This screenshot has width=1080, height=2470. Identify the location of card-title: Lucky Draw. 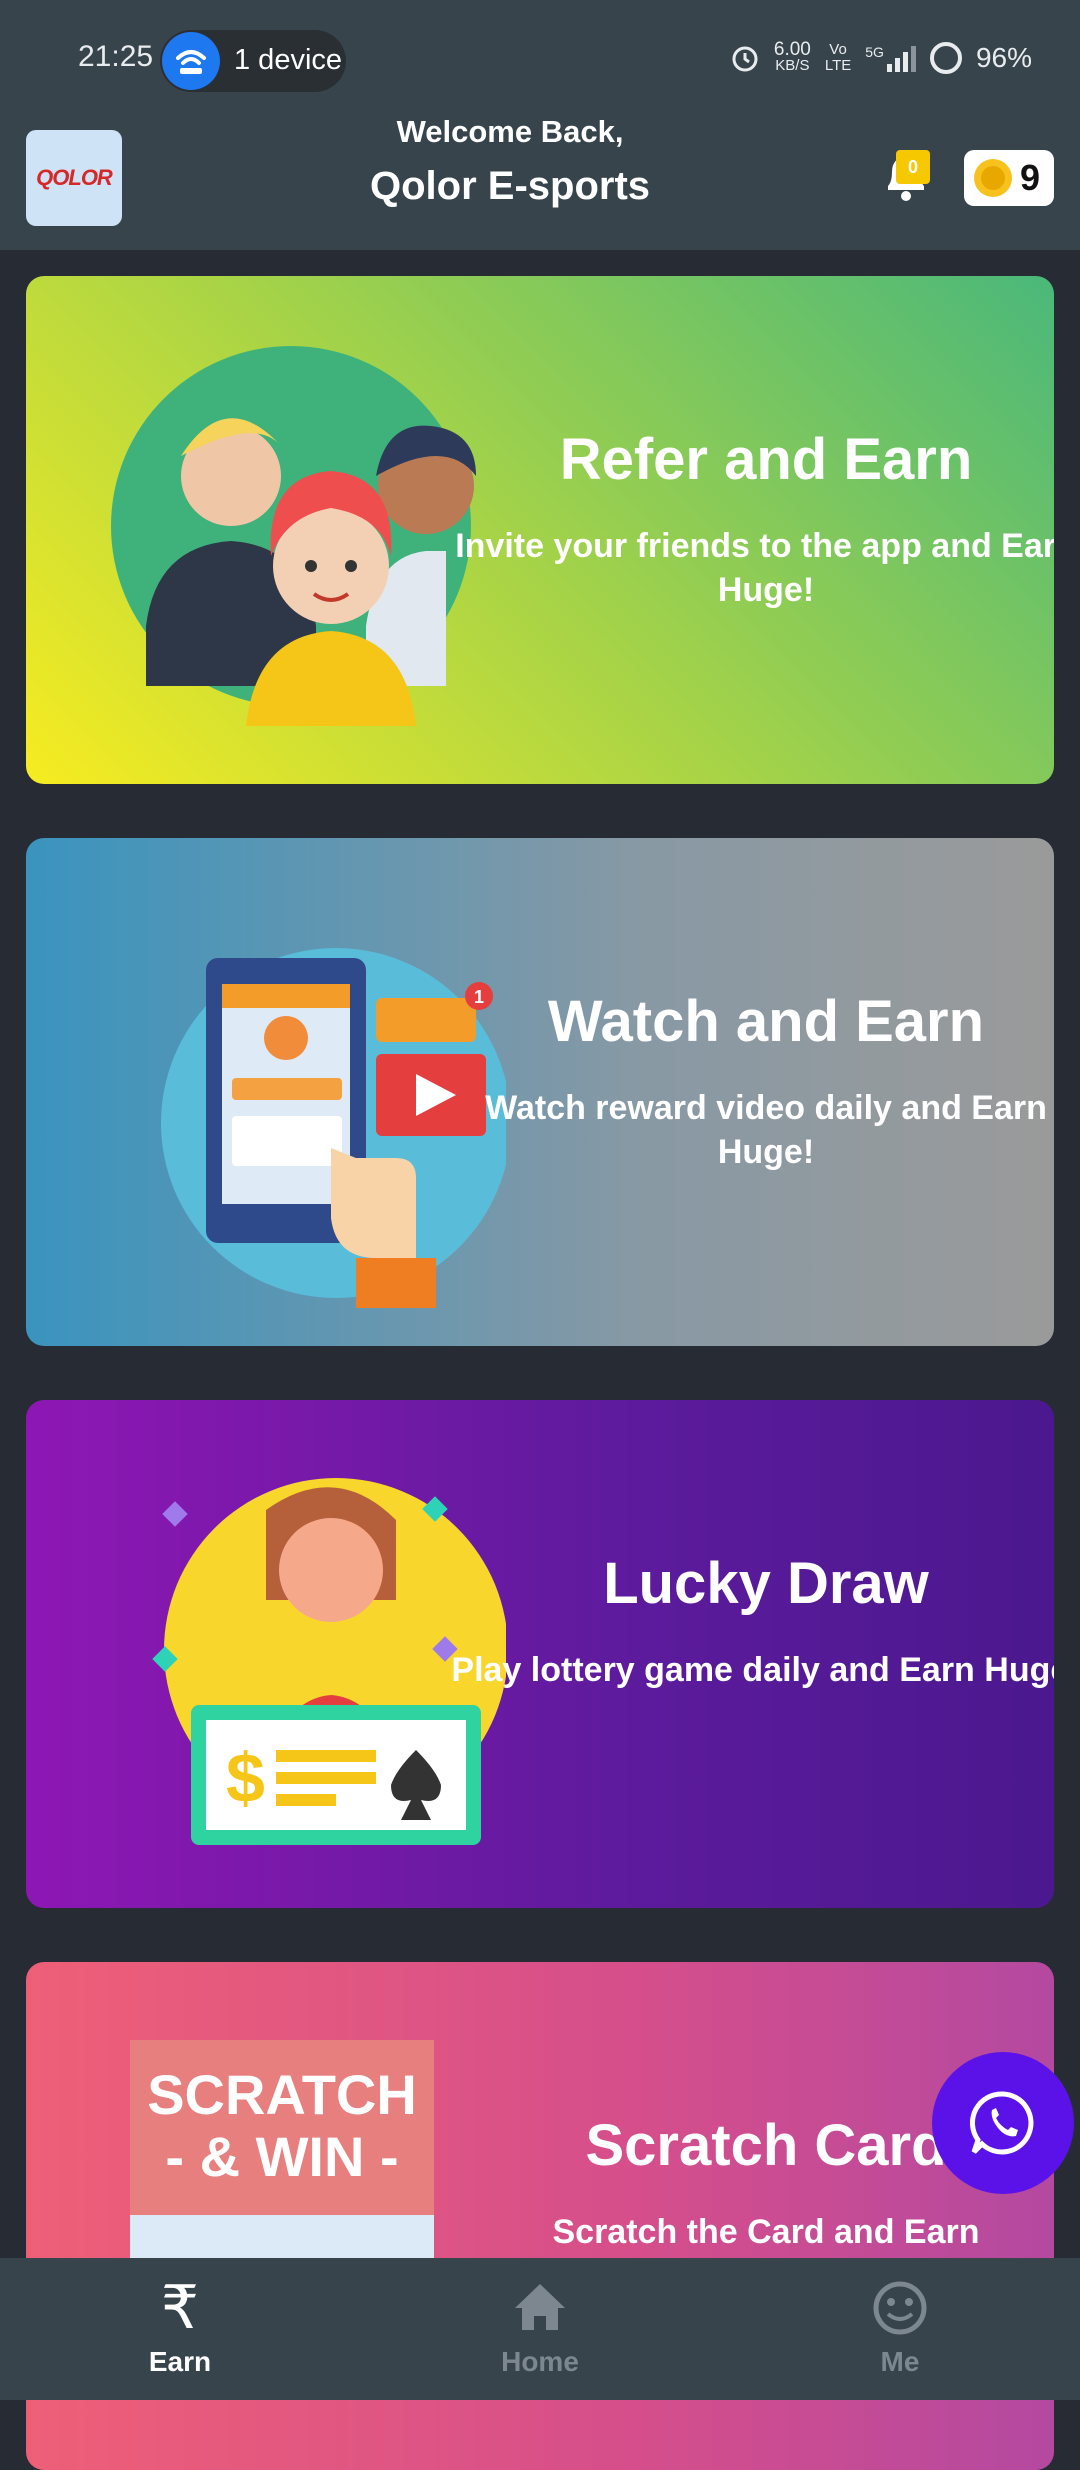
(766, 1583).